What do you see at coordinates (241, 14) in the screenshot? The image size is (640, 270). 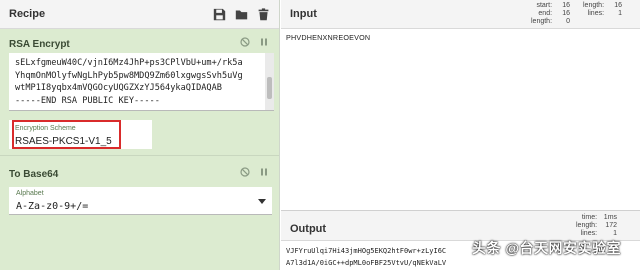 I see `folder-icon` at bounding box center [241, 14].